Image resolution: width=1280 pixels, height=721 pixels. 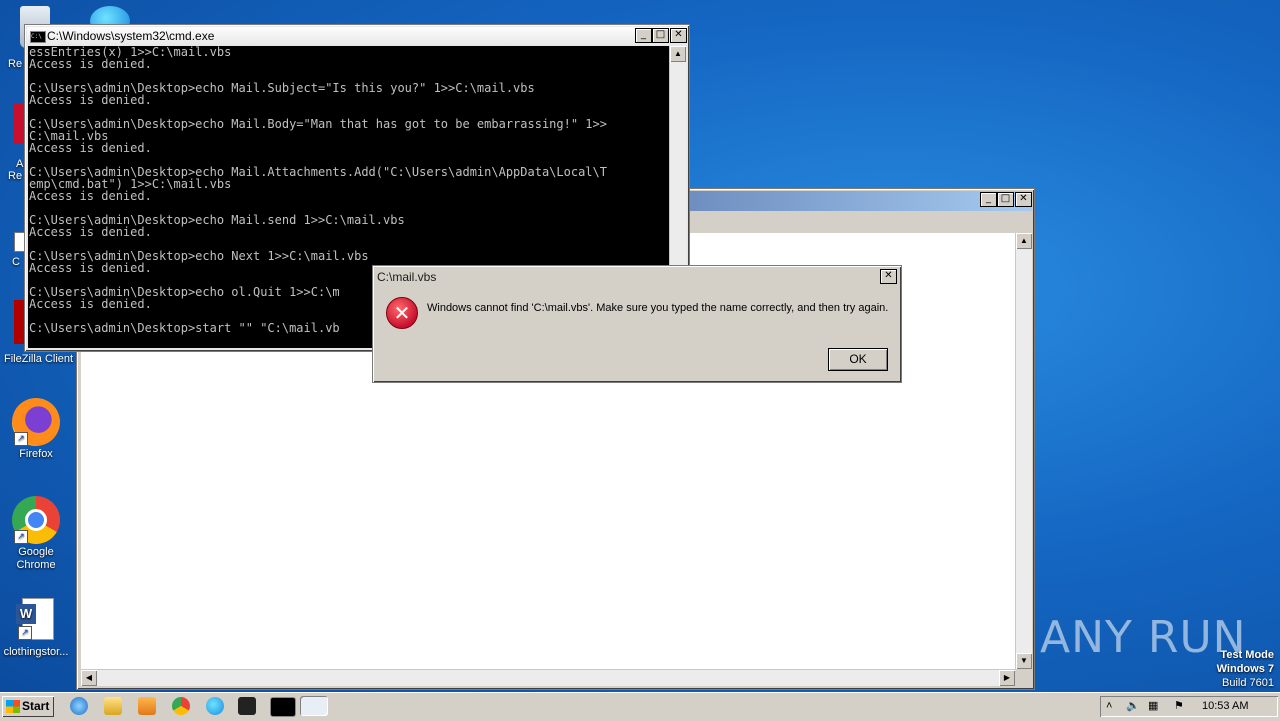 I want to click on error-icon: ✕, so click(x=402, y=313).